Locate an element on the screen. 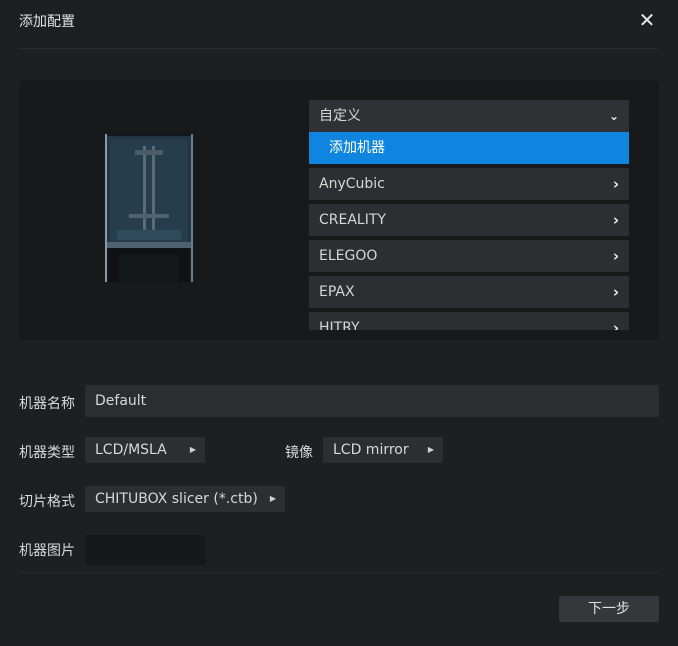 This screenshot has width=678, height=646. dialog-title: 添加配置 is located at coordinates (47, 22).